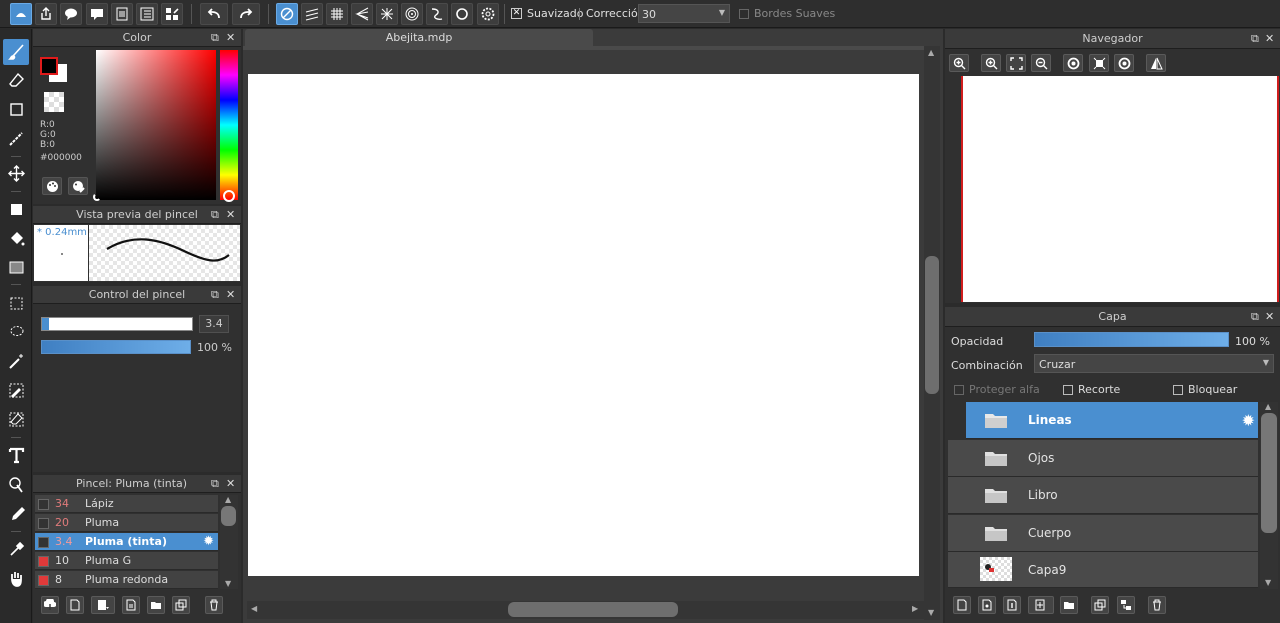 Image resolution: width=1280 pixels, height=623 pixels. What do you see at coordinates (16, 138) in the screenshot?
I see `line-brush-tool-icon` at bounding box center [16, 138].